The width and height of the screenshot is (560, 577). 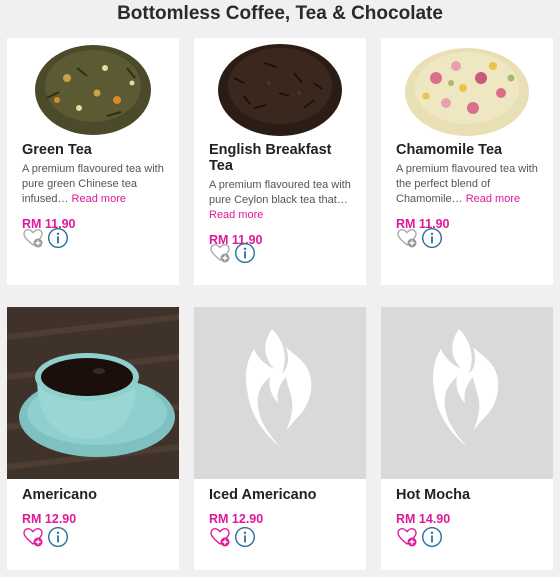 I want to click on product-name: English Breakfast Tea, so click(x=283, y=158).